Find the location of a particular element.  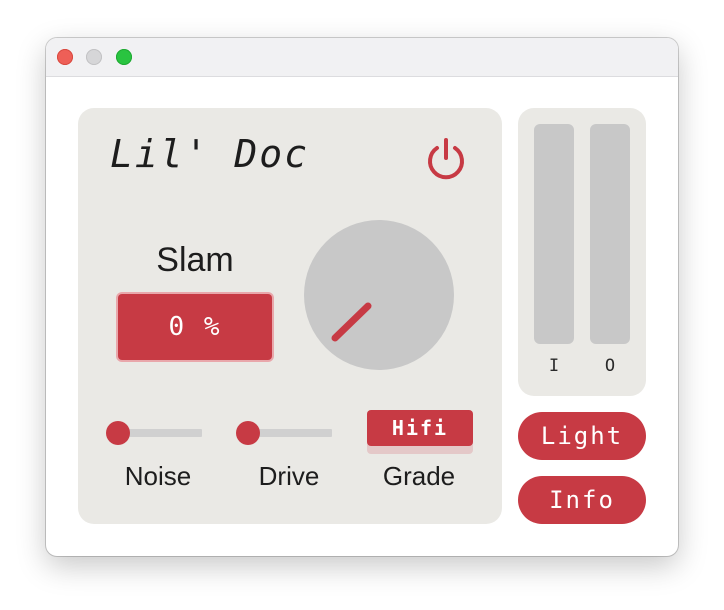

grade-label: Grade is located at coordinates (419, 476).